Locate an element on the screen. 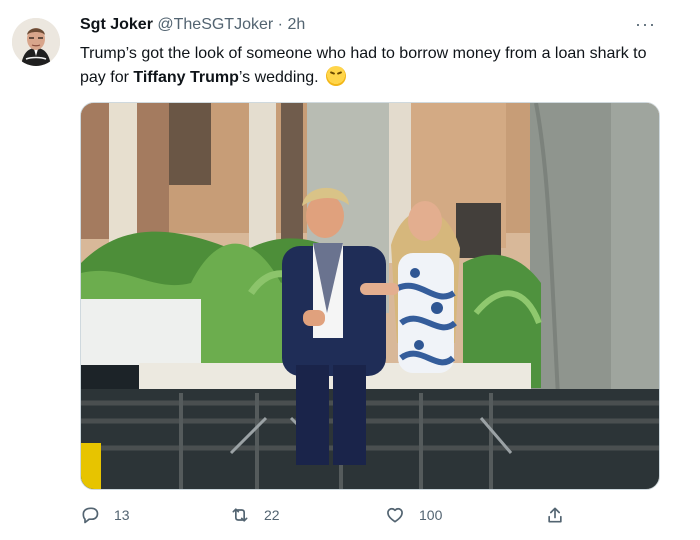  more-options-icon: ··· is located at coordinates (645, 24).